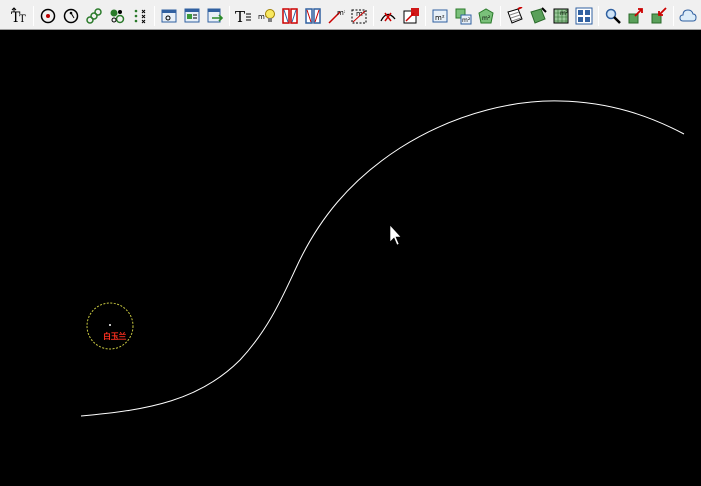 The width and height of the screenshot is (701, 486). Describe the element at coordinates (388, 16) in the screenshot. I see `curve-cut-icon` at that location.